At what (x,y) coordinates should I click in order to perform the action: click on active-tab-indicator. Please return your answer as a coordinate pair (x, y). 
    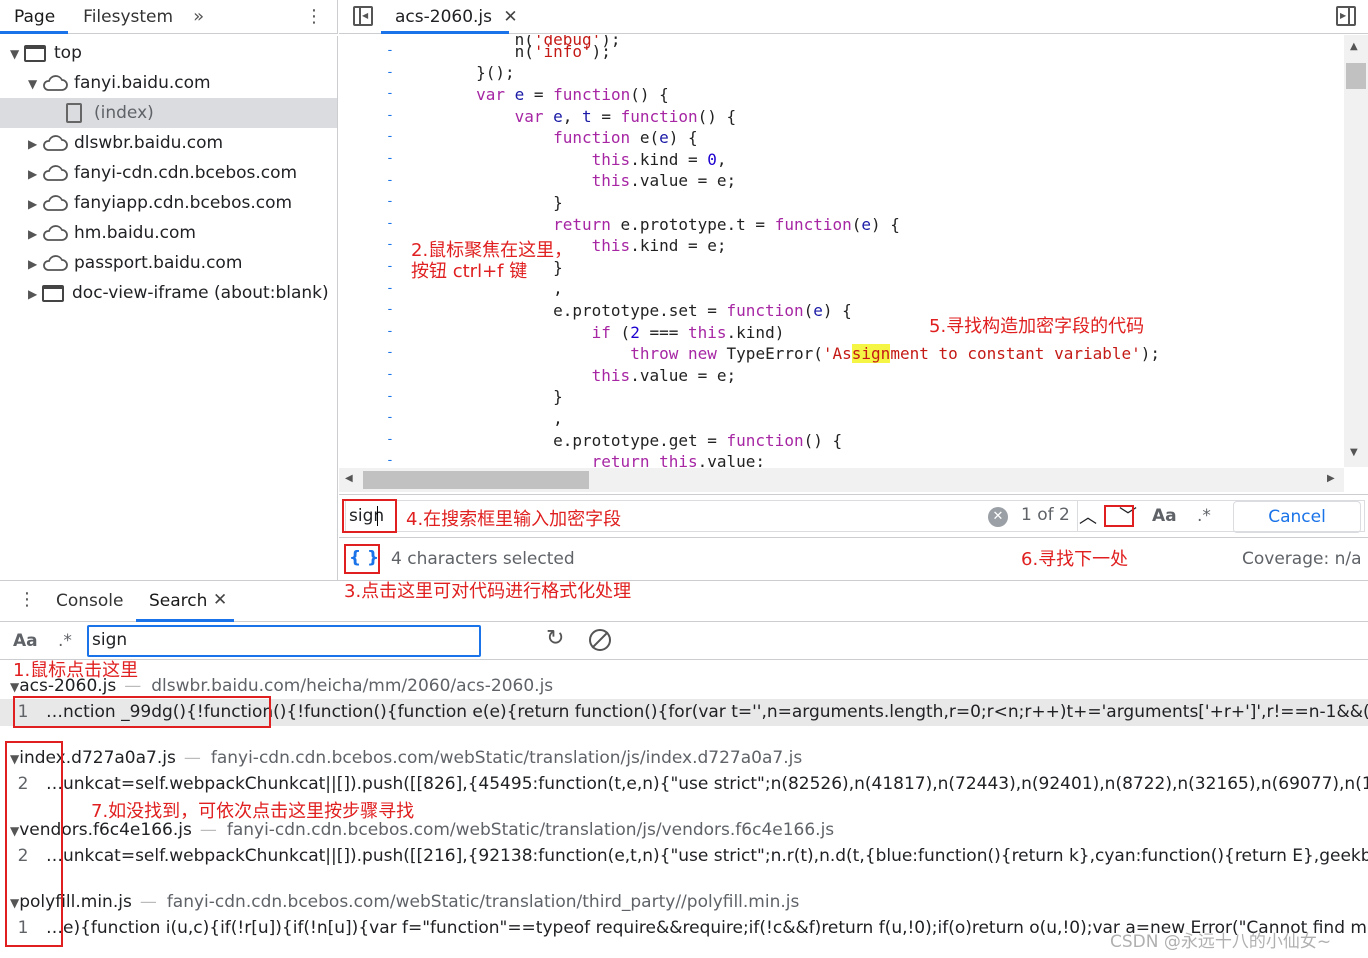
    Looking at the image, I should click on (34, 32).